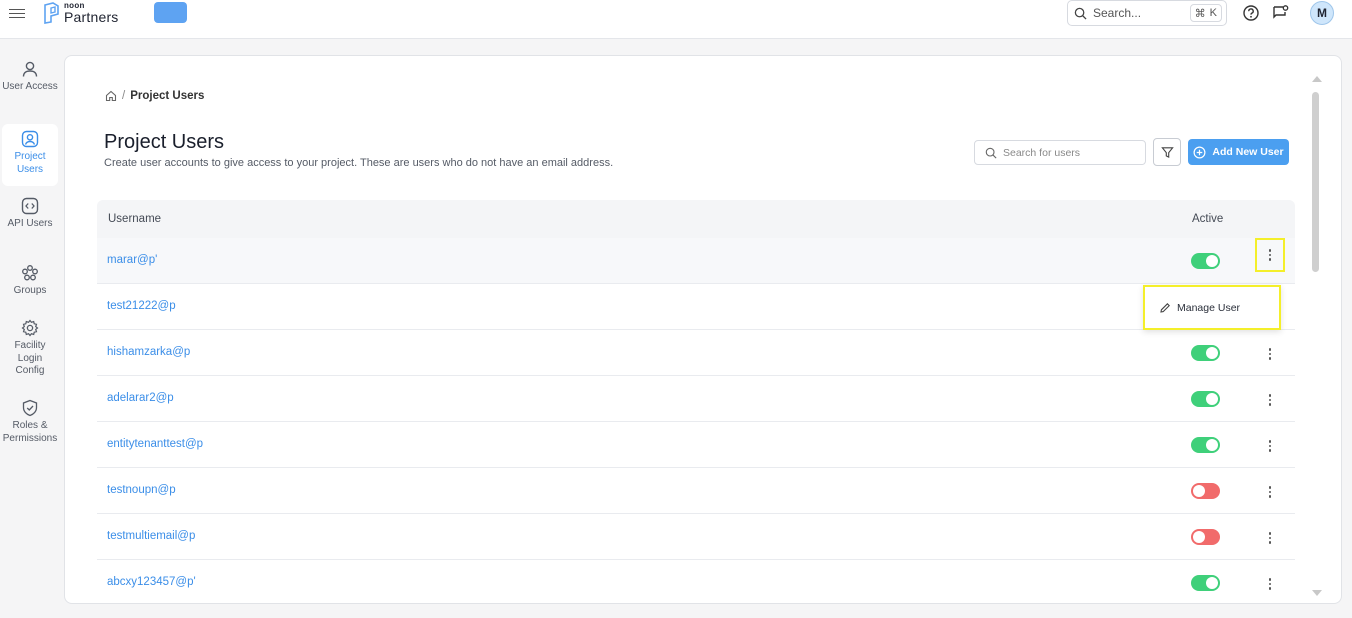 The height and width of the screenshot is (618, 1352). Describe the element at coordinates (30, 223) in the screenshot. I see `sidebar-item-label: API Users` at that location.